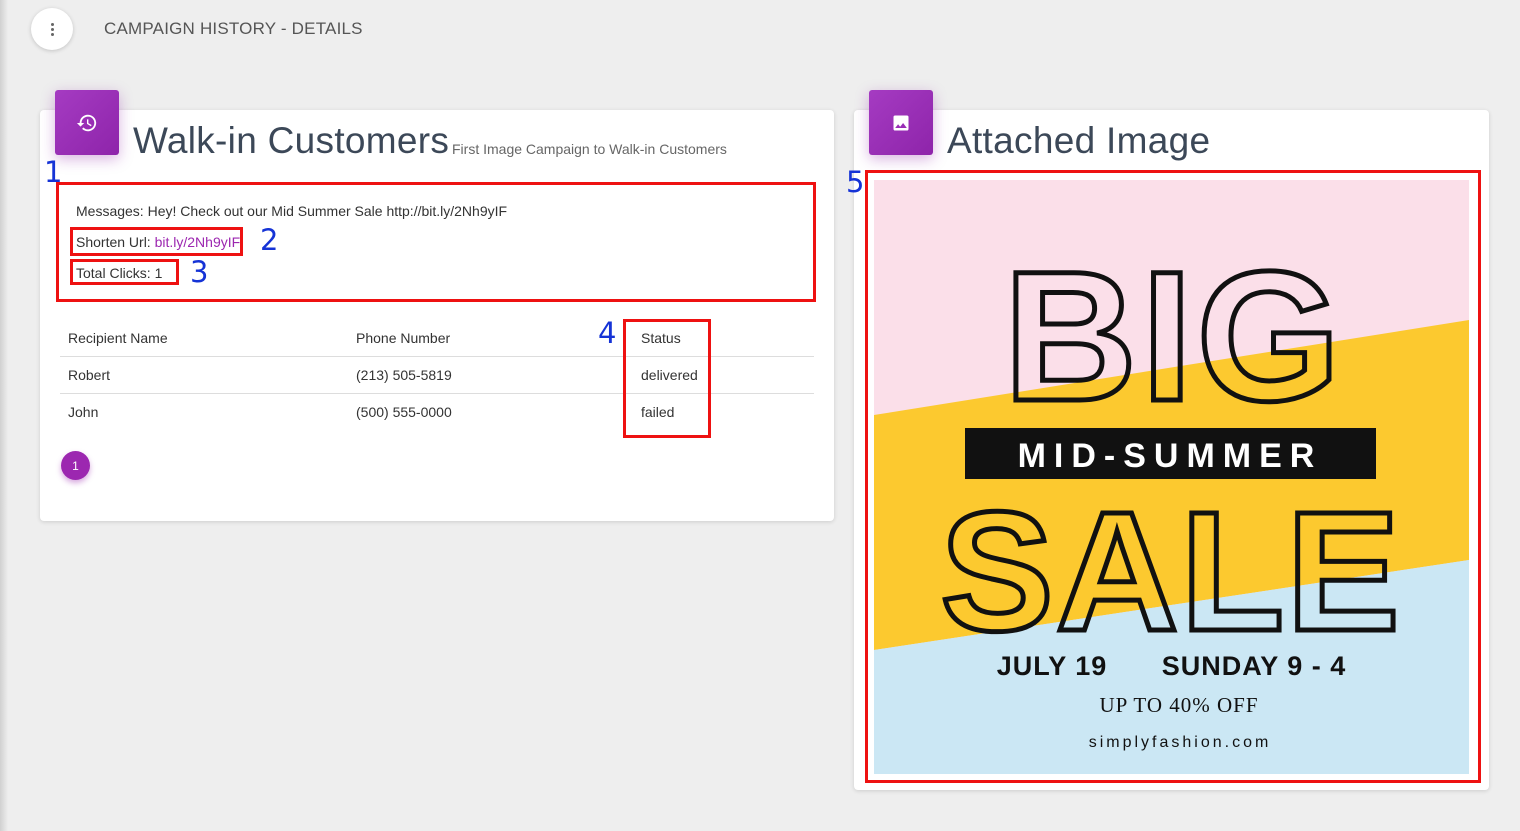  Describe the element at coordinates (269, 240) in the screenshot. I see `annotation-number-2: 2` at that location.